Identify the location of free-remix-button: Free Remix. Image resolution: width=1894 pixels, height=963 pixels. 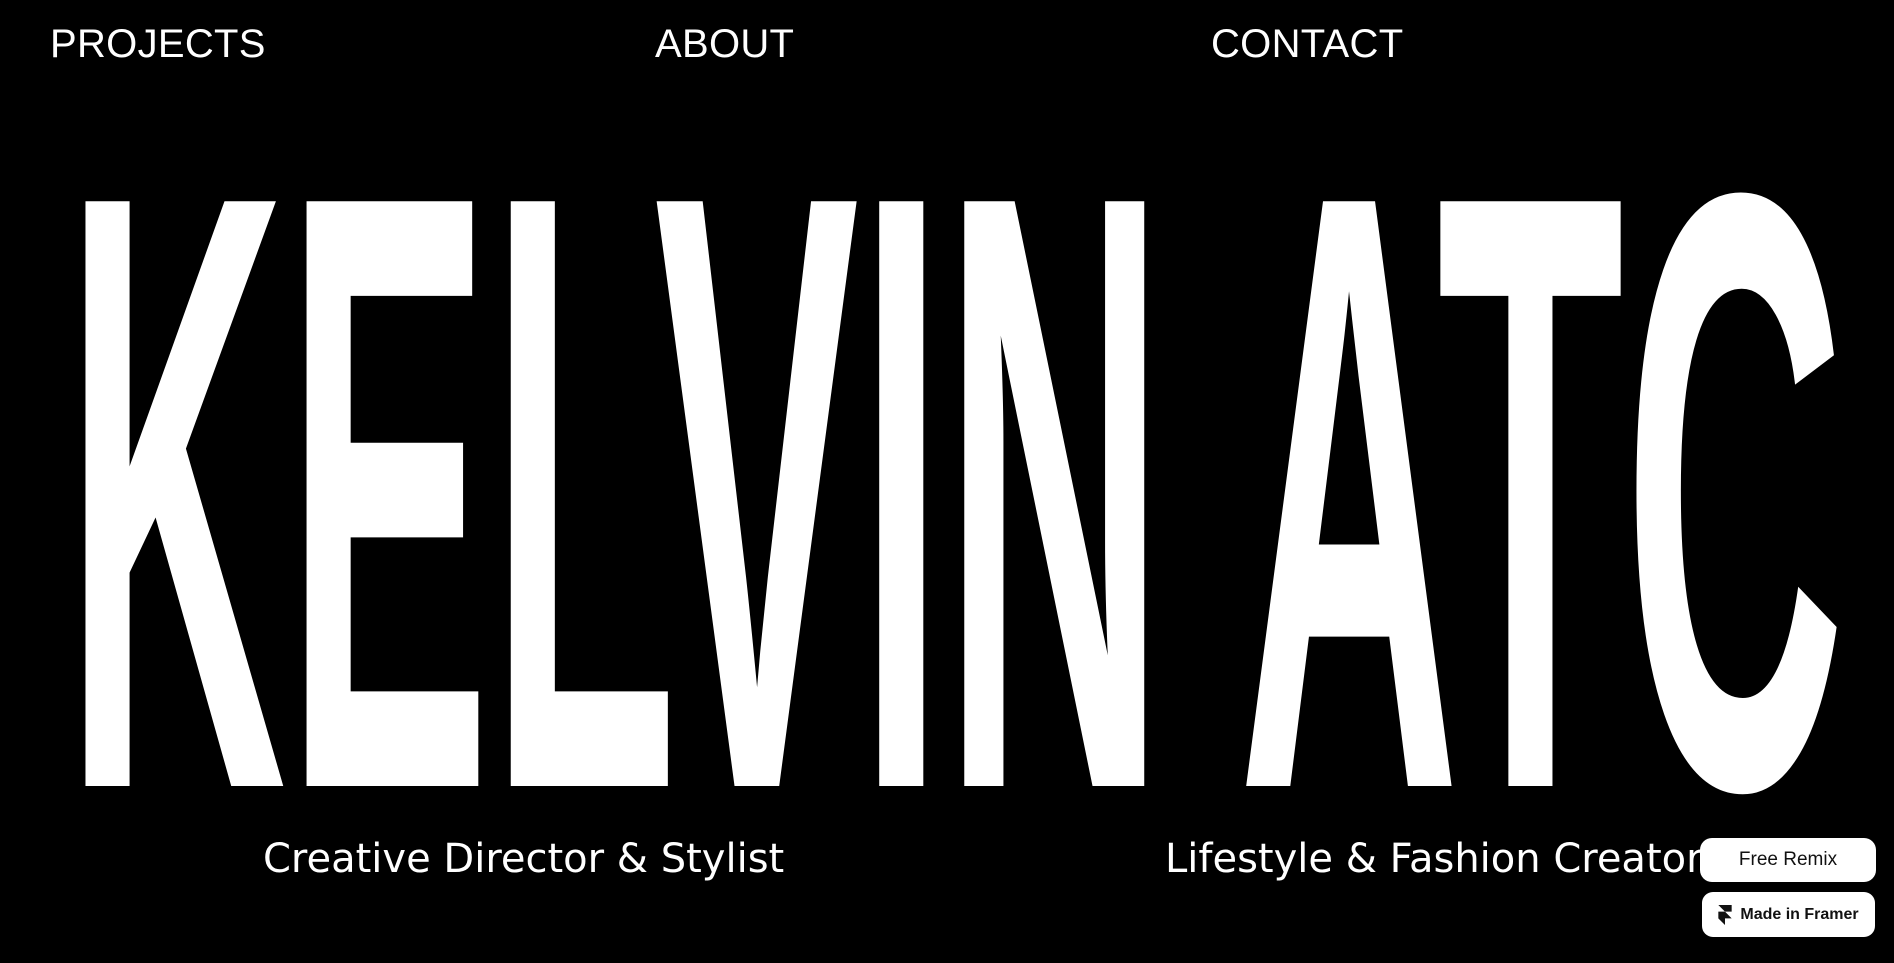
(1788, 860).